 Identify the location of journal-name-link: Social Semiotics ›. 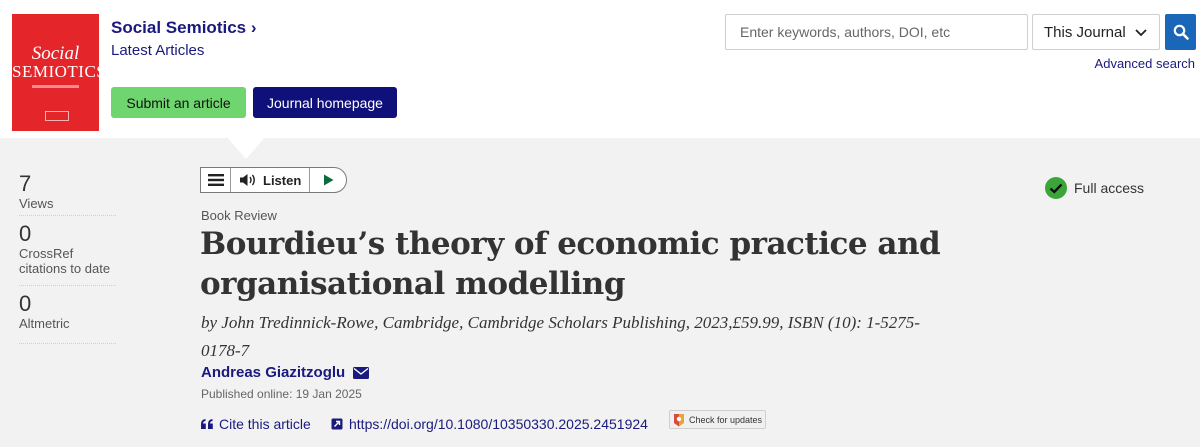
(184, 28).